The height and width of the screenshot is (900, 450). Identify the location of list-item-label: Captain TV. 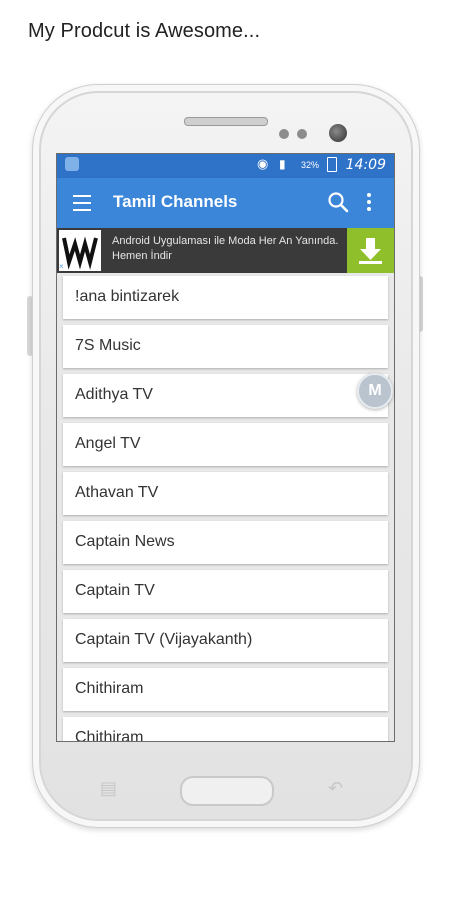
(115, 590).